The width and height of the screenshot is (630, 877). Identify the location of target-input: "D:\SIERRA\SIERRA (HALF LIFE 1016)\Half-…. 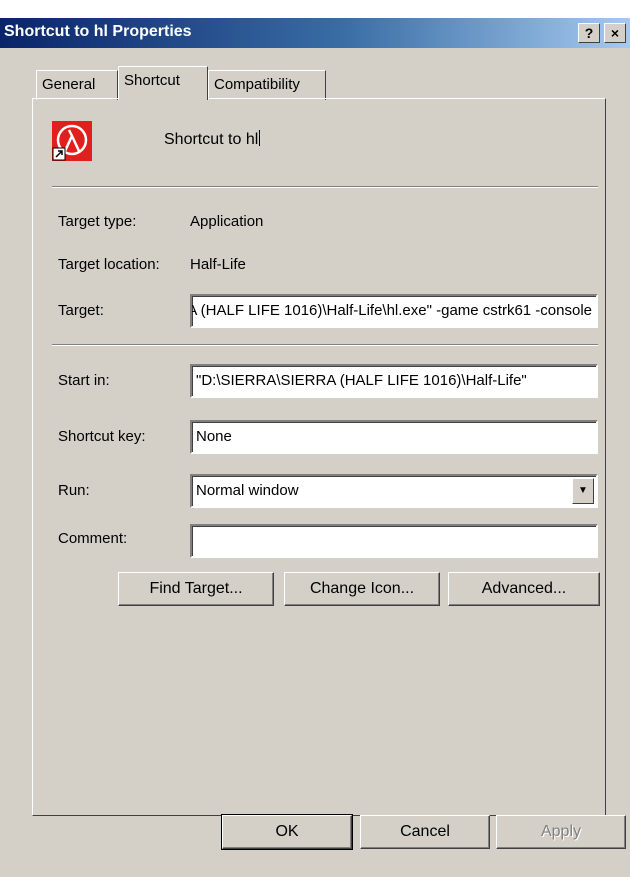
(394, 311).